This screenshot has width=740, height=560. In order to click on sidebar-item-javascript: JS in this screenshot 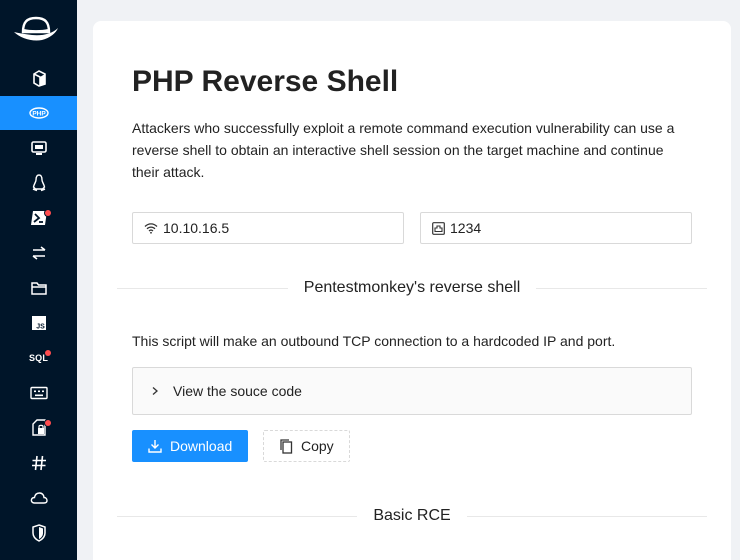, I will do `click(38, 323)`.